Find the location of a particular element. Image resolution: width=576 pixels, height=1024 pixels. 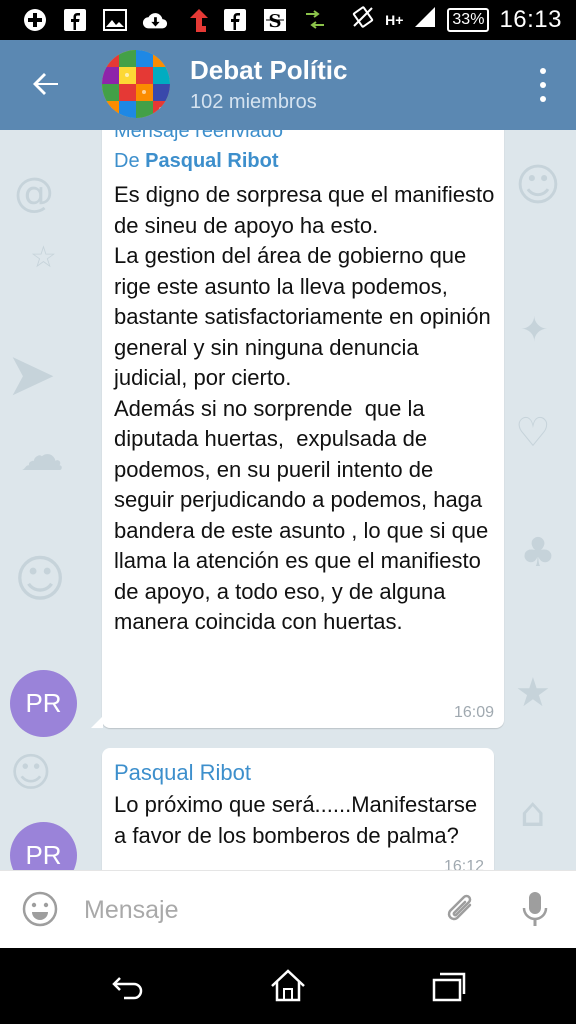

recent-apps-icon is located at coordinates (448, 986).